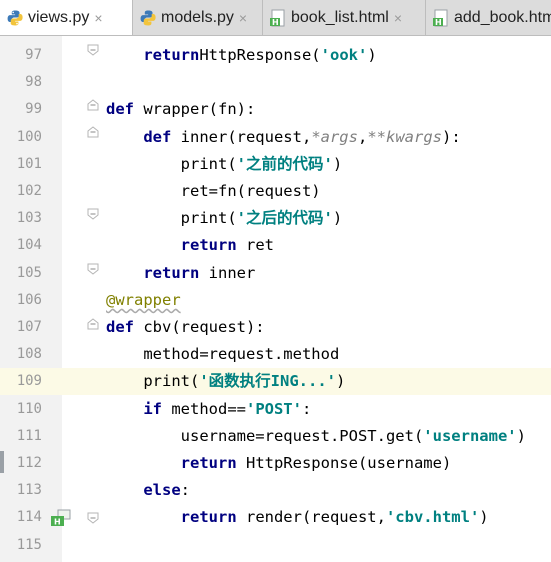 This screenshot has height=562, width=551. Describe the element at coordinates (344, 55) in the screenshot. I see `code-token: 'ook'` at that location.